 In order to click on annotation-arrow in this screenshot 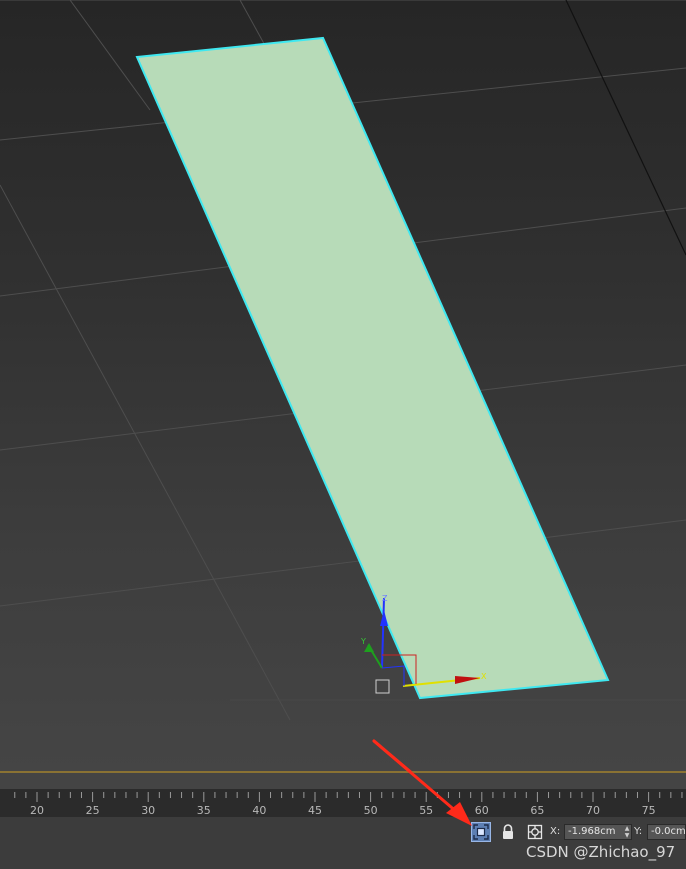, I will do `click(392, 755)`.